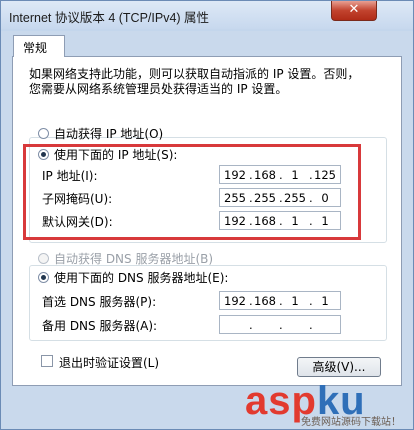 The width and height of the screenshot is (414, 430). What do you see at coordinates (235, 301) in the screenshot?
I see `pdns-octet-1: 192` at bounding box center [235, 301].